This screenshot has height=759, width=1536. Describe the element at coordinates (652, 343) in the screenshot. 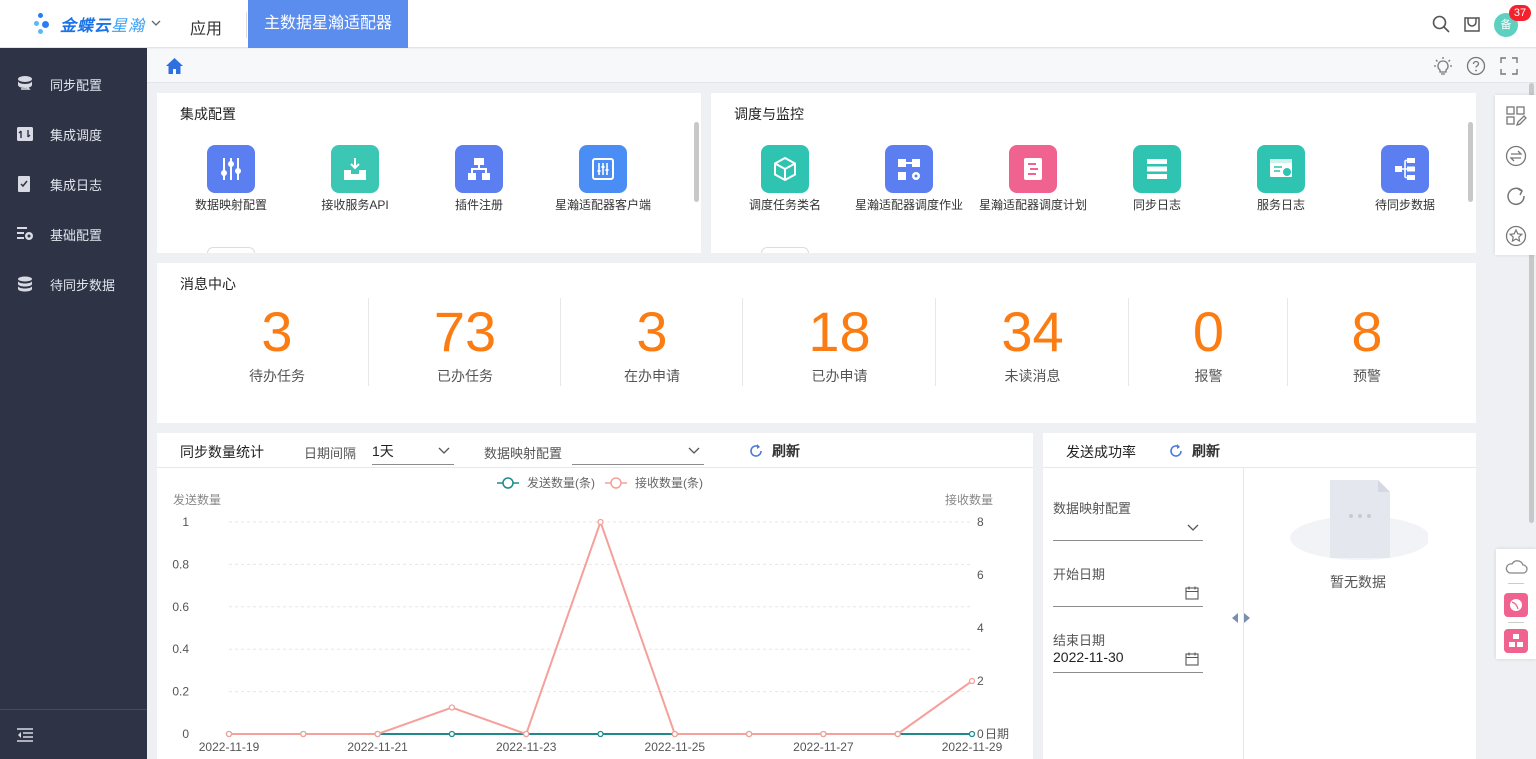

I see `stat-in-progress: 3 在办申请` at that location.